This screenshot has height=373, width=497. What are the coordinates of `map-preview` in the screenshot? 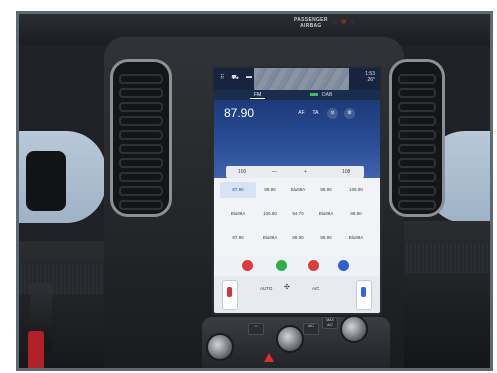 It's located at (301, 79).